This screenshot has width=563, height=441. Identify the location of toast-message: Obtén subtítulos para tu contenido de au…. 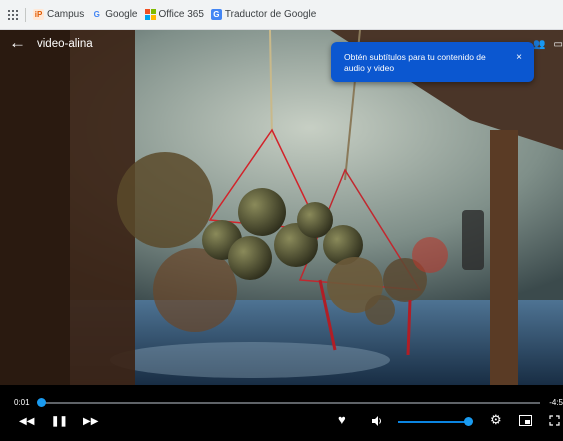
(415, 62).